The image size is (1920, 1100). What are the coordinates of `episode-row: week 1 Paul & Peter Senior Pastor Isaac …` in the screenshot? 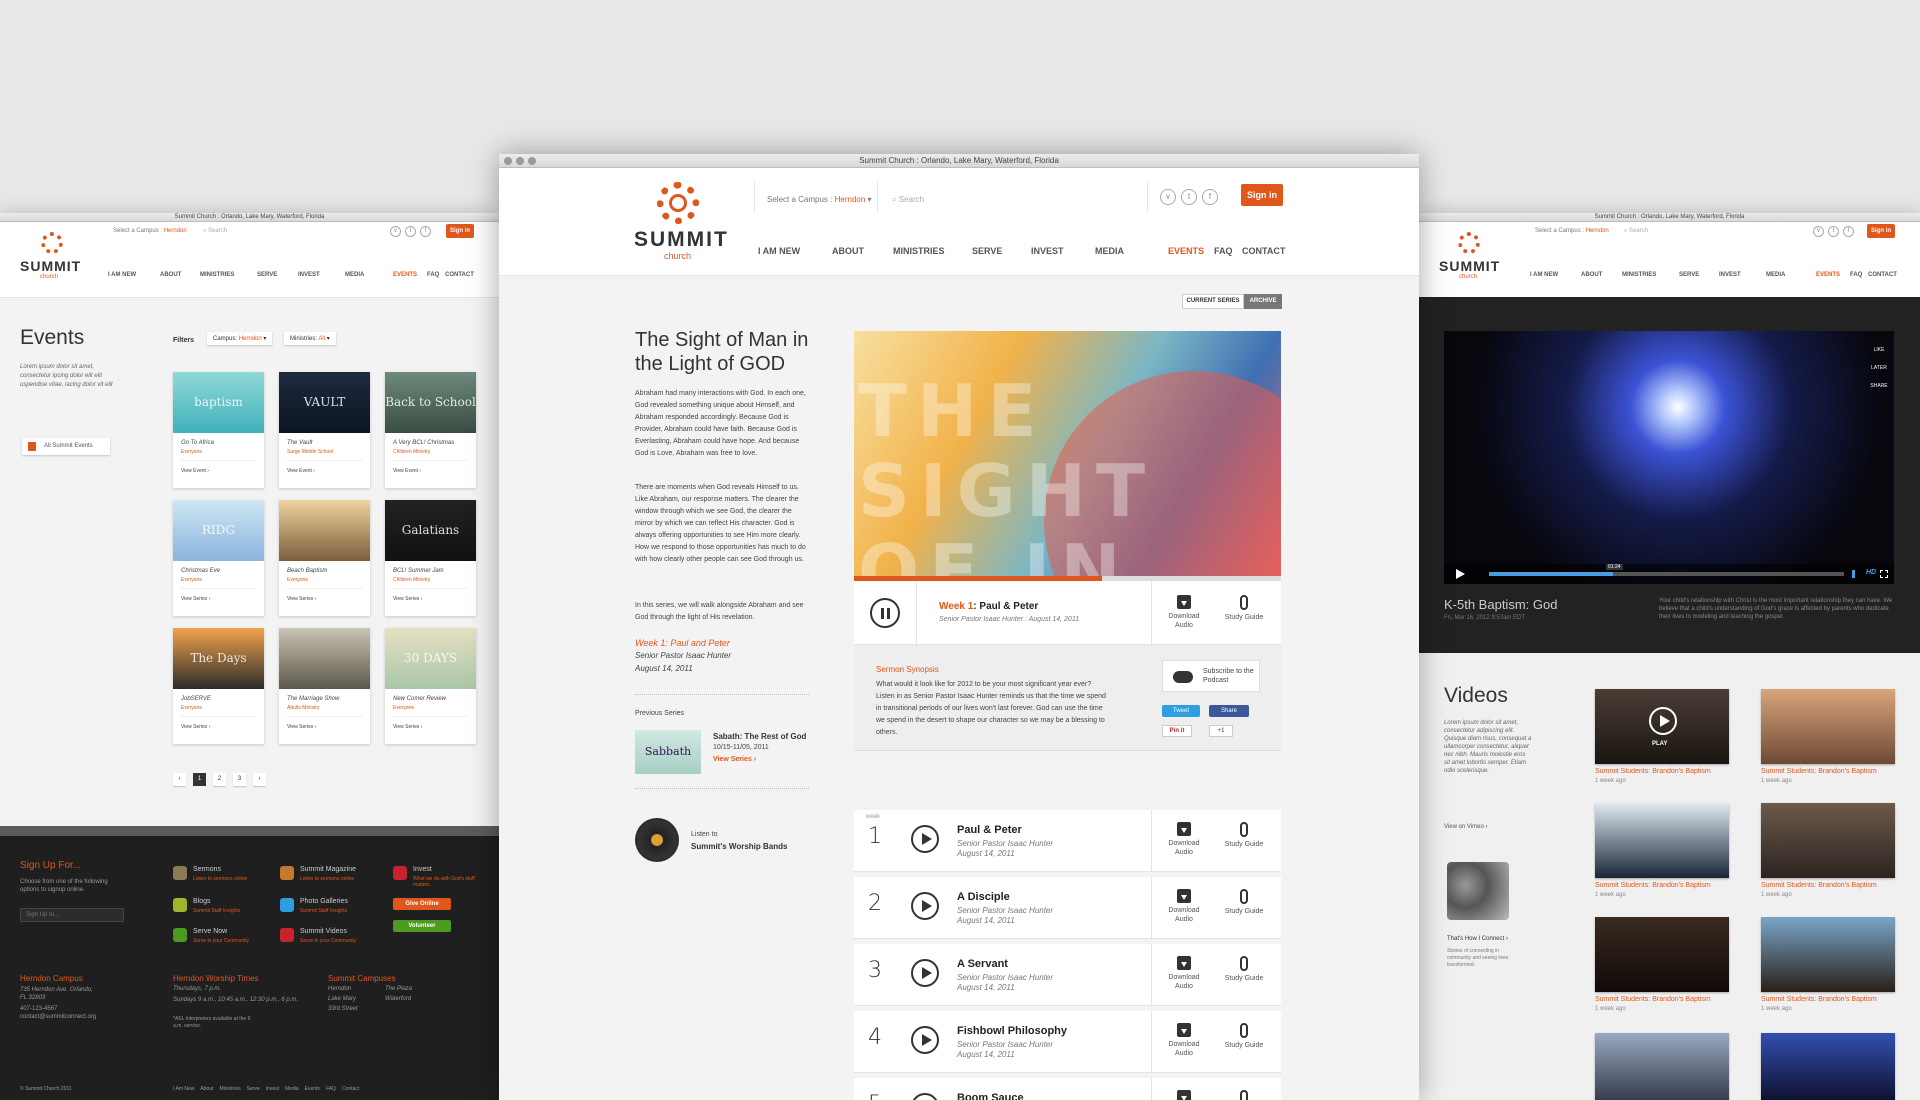 It's located at (1067, 841).